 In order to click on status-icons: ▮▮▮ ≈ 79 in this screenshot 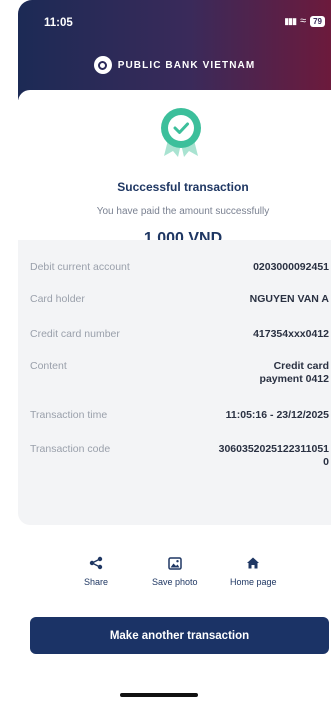, I will do `click(304, 21)`.